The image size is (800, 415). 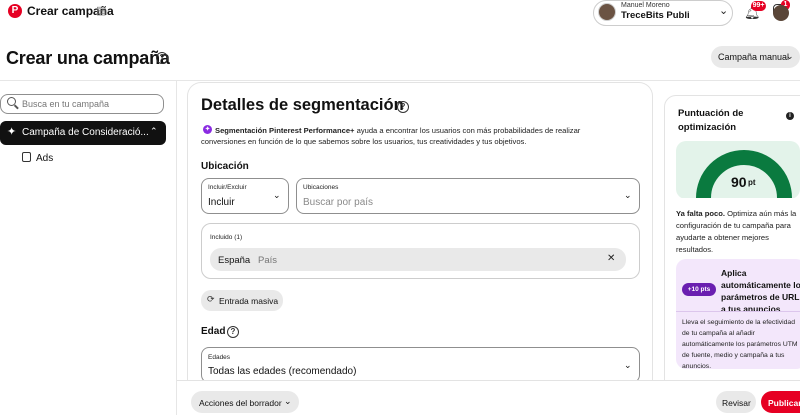 I want to click on age-label: Edades, so click(x=219, y=357).